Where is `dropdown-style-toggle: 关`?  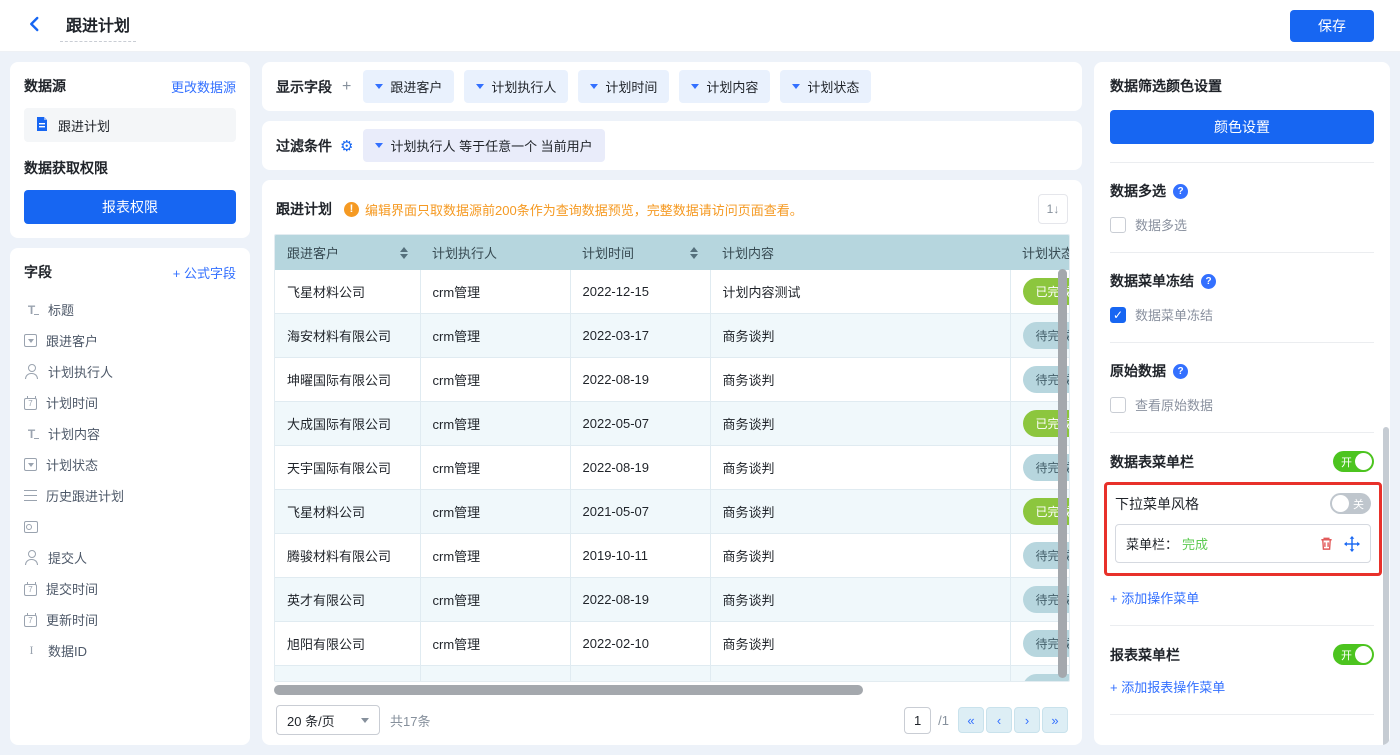 dropdown-style-toggle: 关 is located at coordinates (1350, 503).